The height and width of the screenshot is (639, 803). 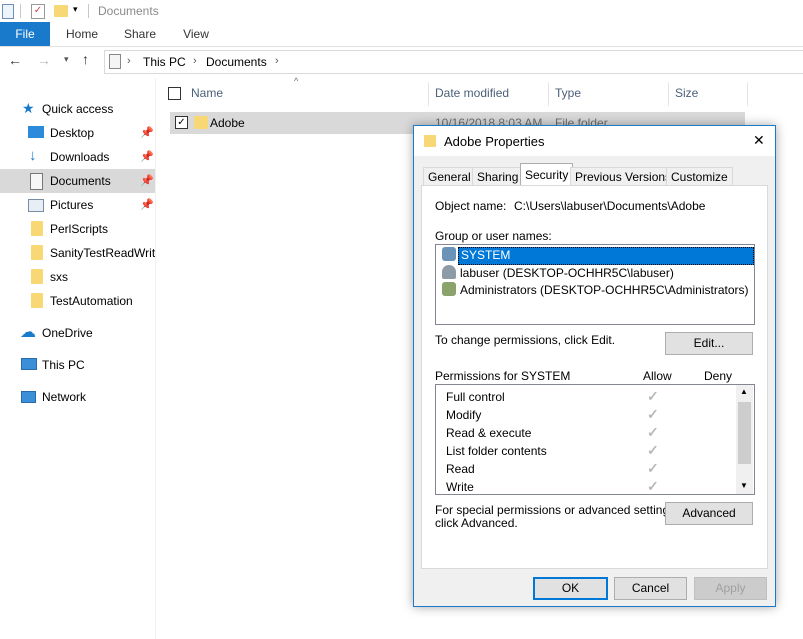 I want to click on breadcrumb-this-pc: This PC, so click(x=164, y=62).